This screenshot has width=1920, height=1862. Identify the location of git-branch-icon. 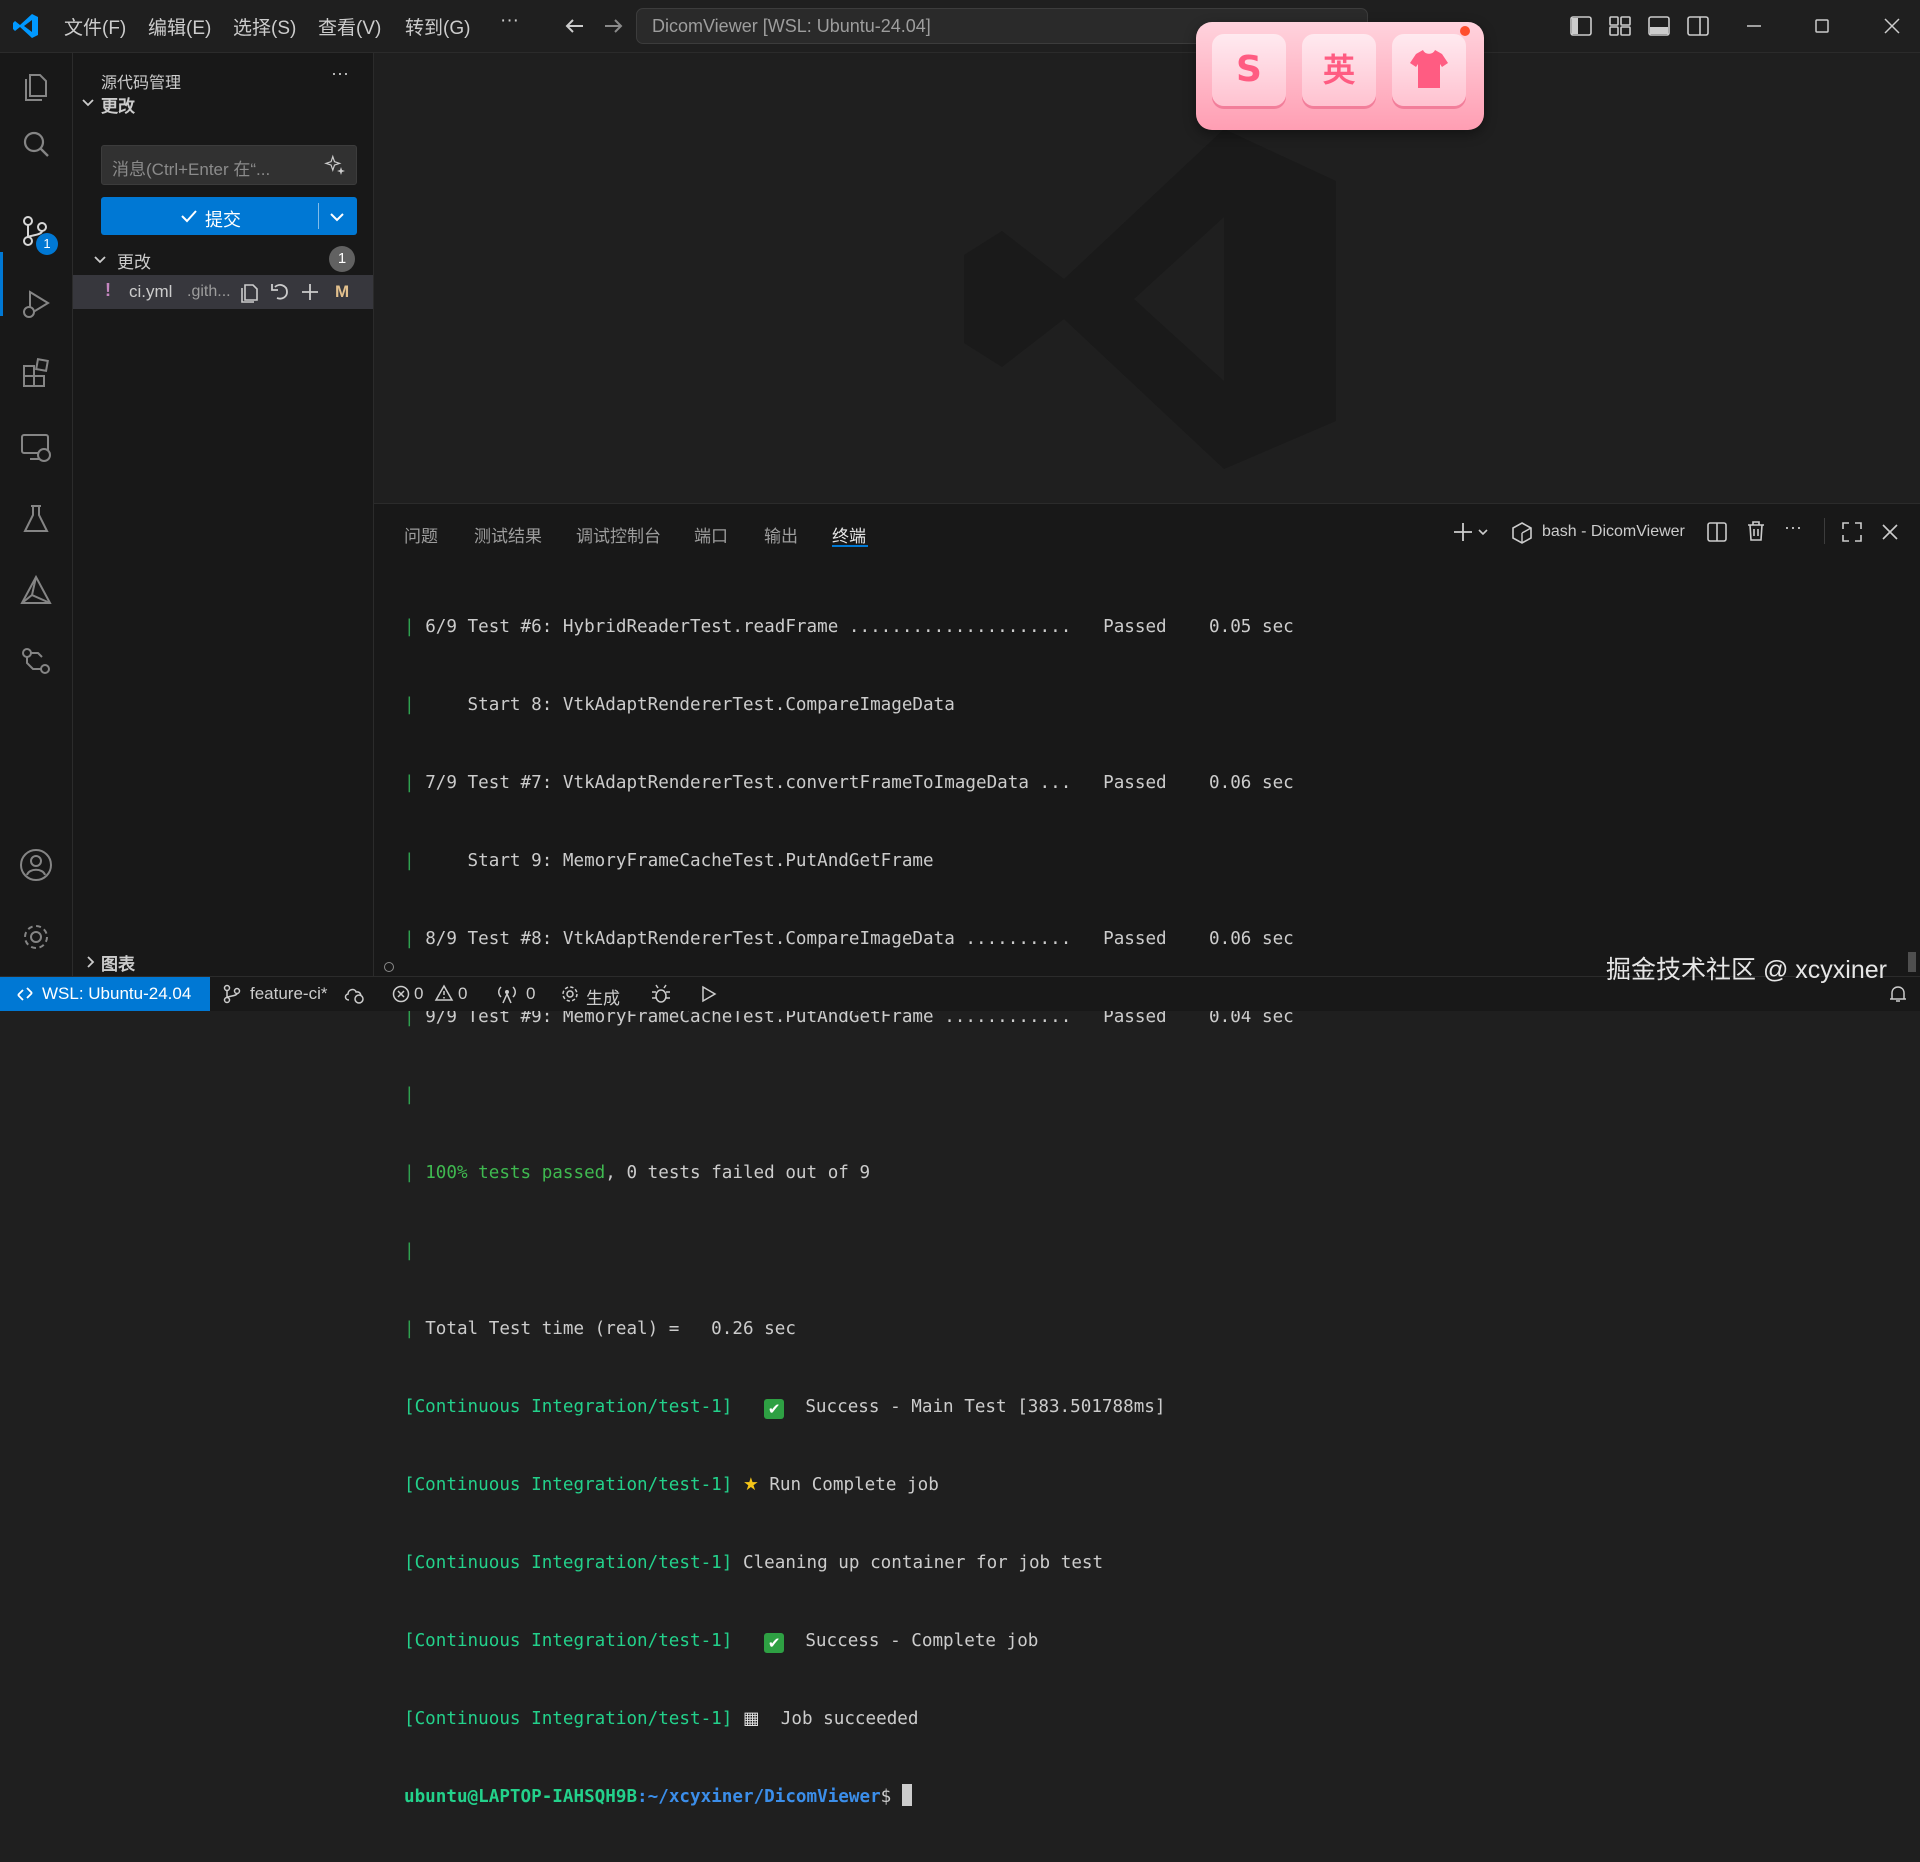
(232, 994).